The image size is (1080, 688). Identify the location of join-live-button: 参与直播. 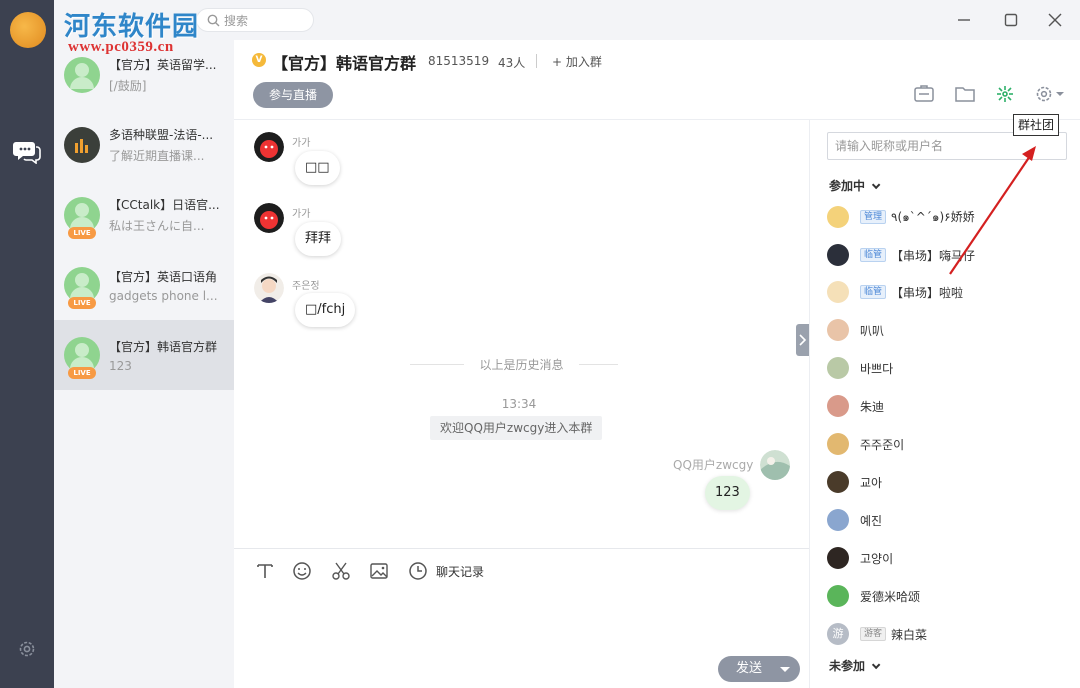
(293, 95).